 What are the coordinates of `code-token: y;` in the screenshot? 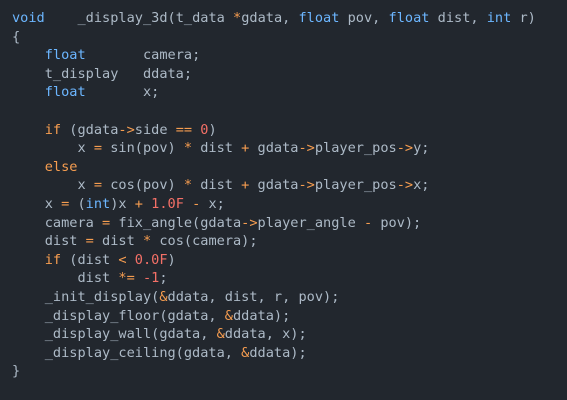 It's located at (421, 148).